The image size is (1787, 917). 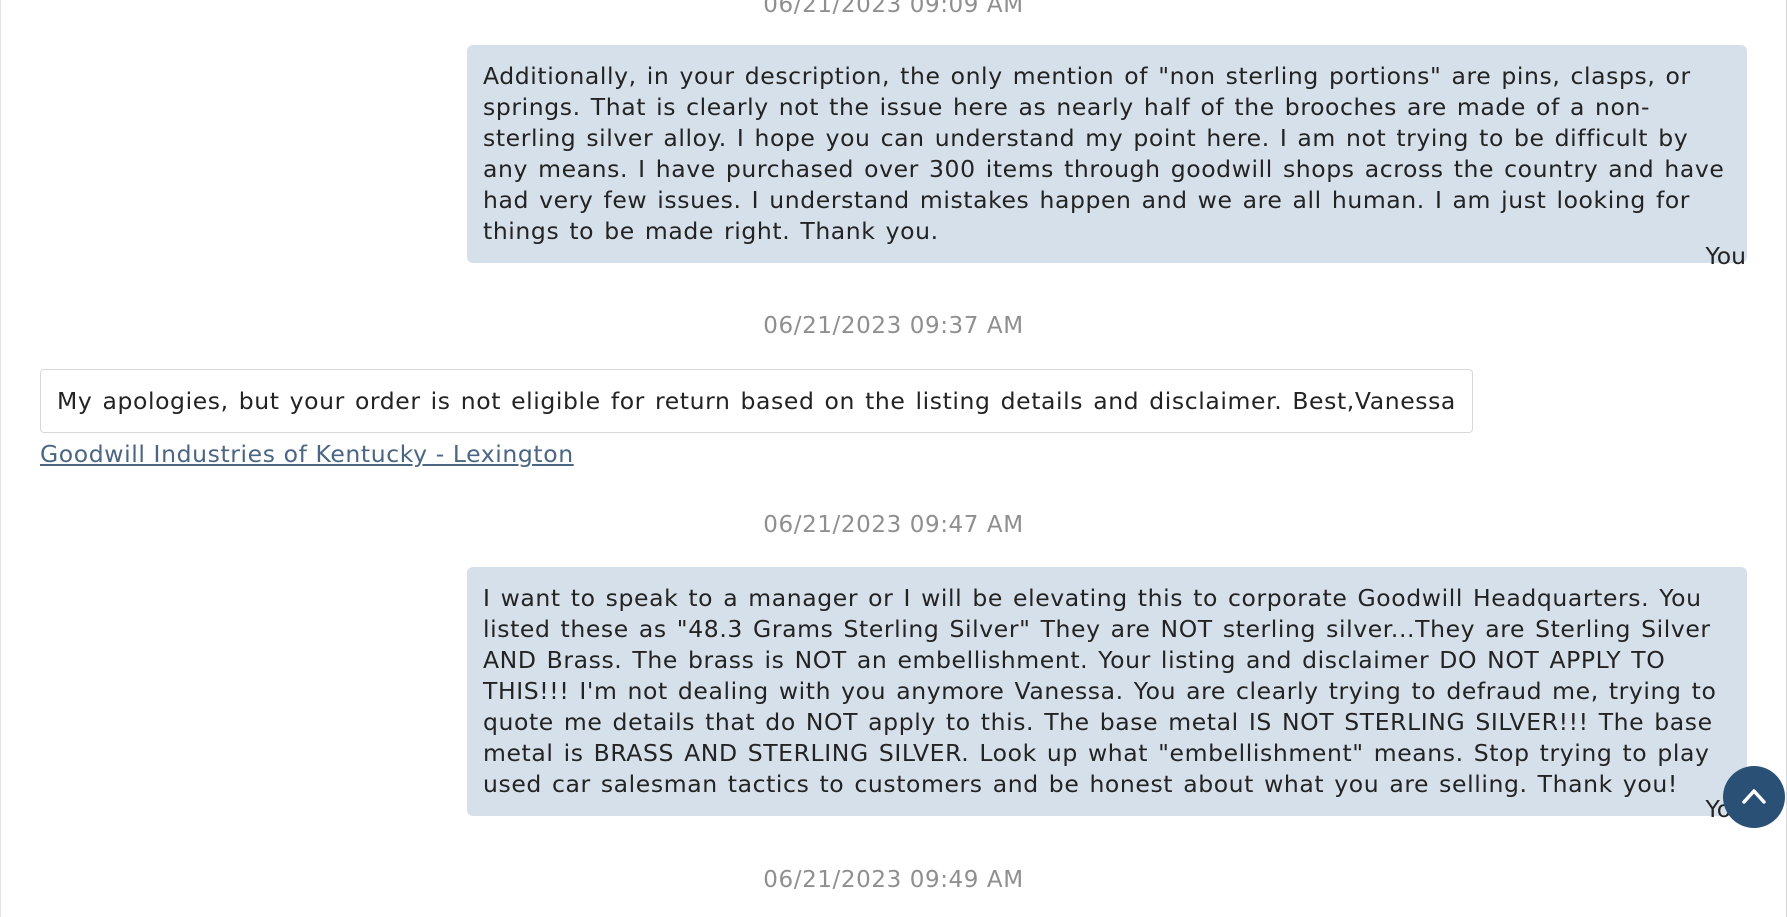 What do you see at coordinates (893, 525) in the screenshot?
I see `message-timestamp: 06/21/2023 09:47 AM` at bounding box center [893, 525].